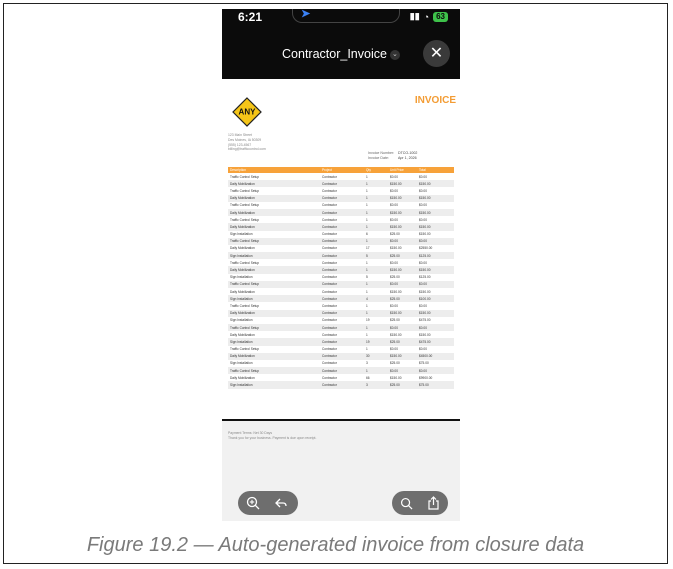 The width and height of the screenshot is (673, 569). Describe the element at coordinates (381, 153) in the screenshot. I see `invoice-number-label: Invoice Number:` at that location.